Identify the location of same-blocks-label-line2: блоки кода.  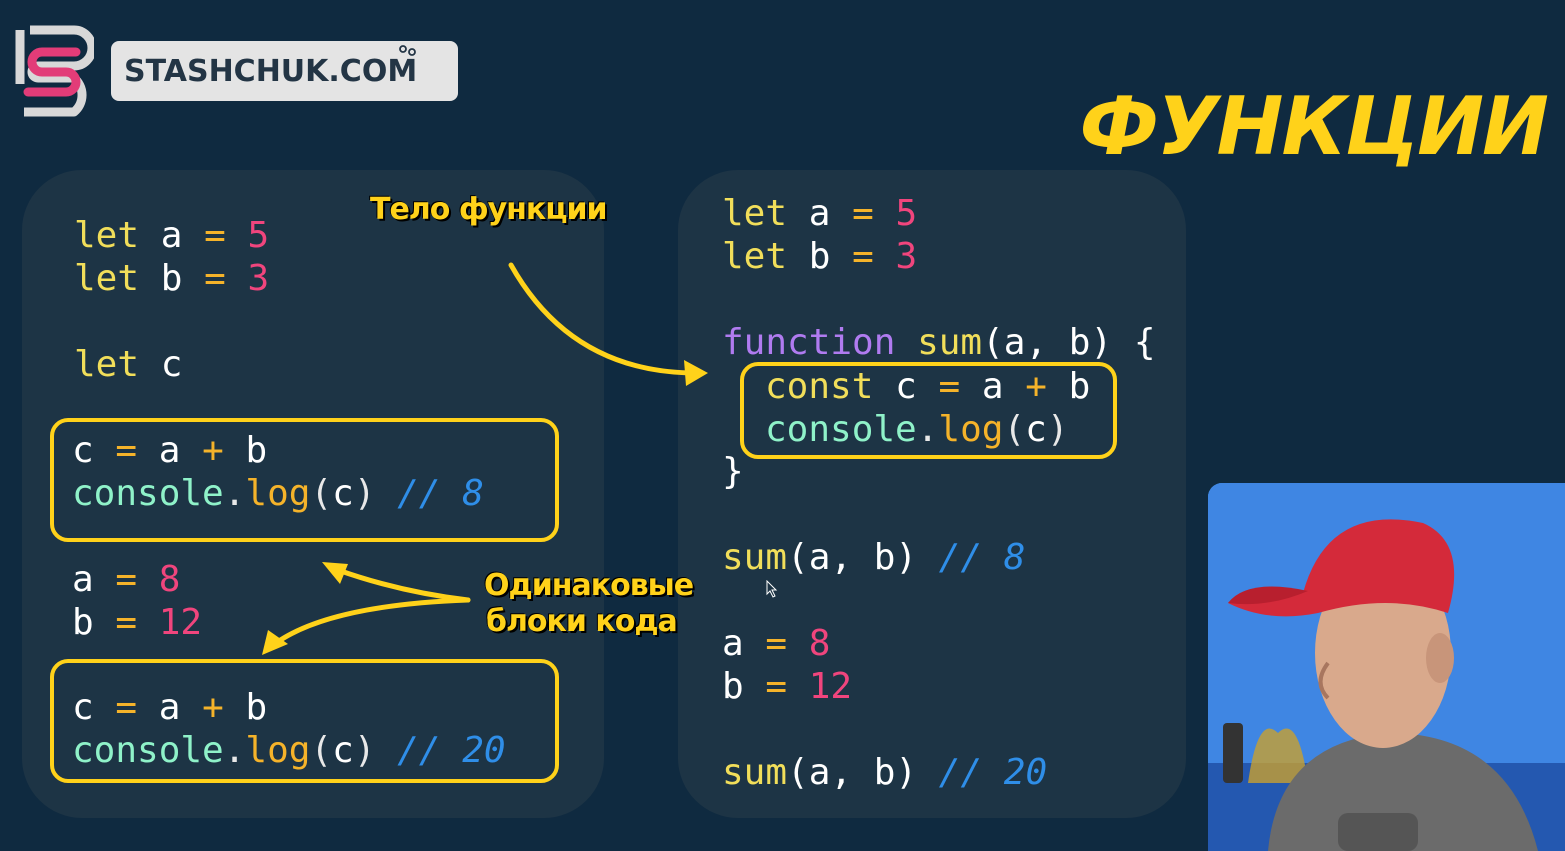
(582, 621).